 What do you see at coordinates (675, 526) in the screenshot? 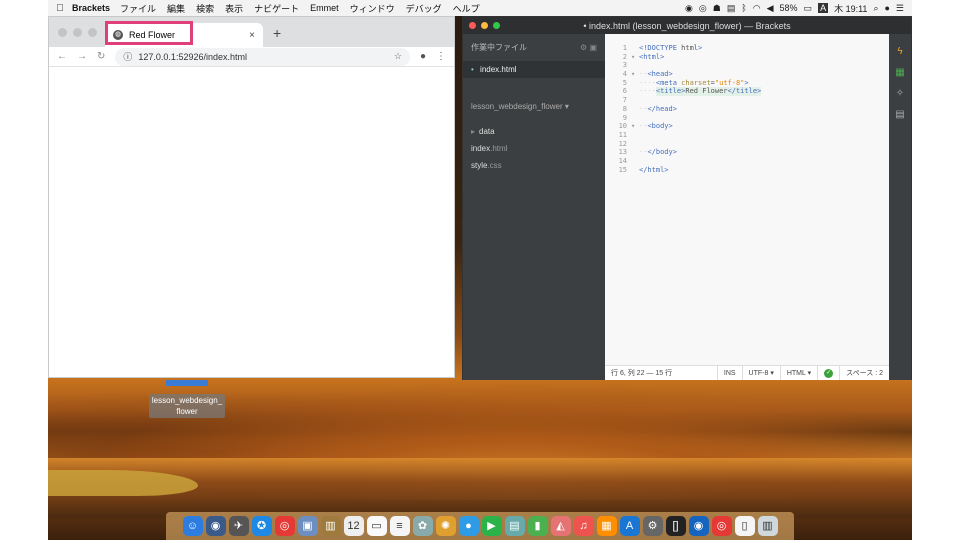
I see `brackets-icon: []` at bounding box center [675, 526].